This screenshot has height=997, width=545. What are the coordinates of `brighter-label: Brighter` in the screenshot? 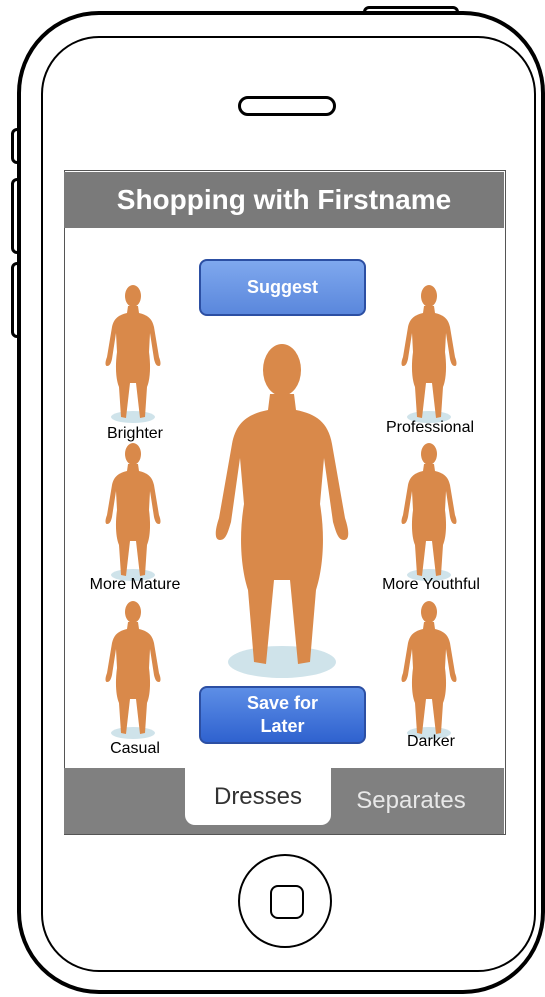 It's located at (135, 434).